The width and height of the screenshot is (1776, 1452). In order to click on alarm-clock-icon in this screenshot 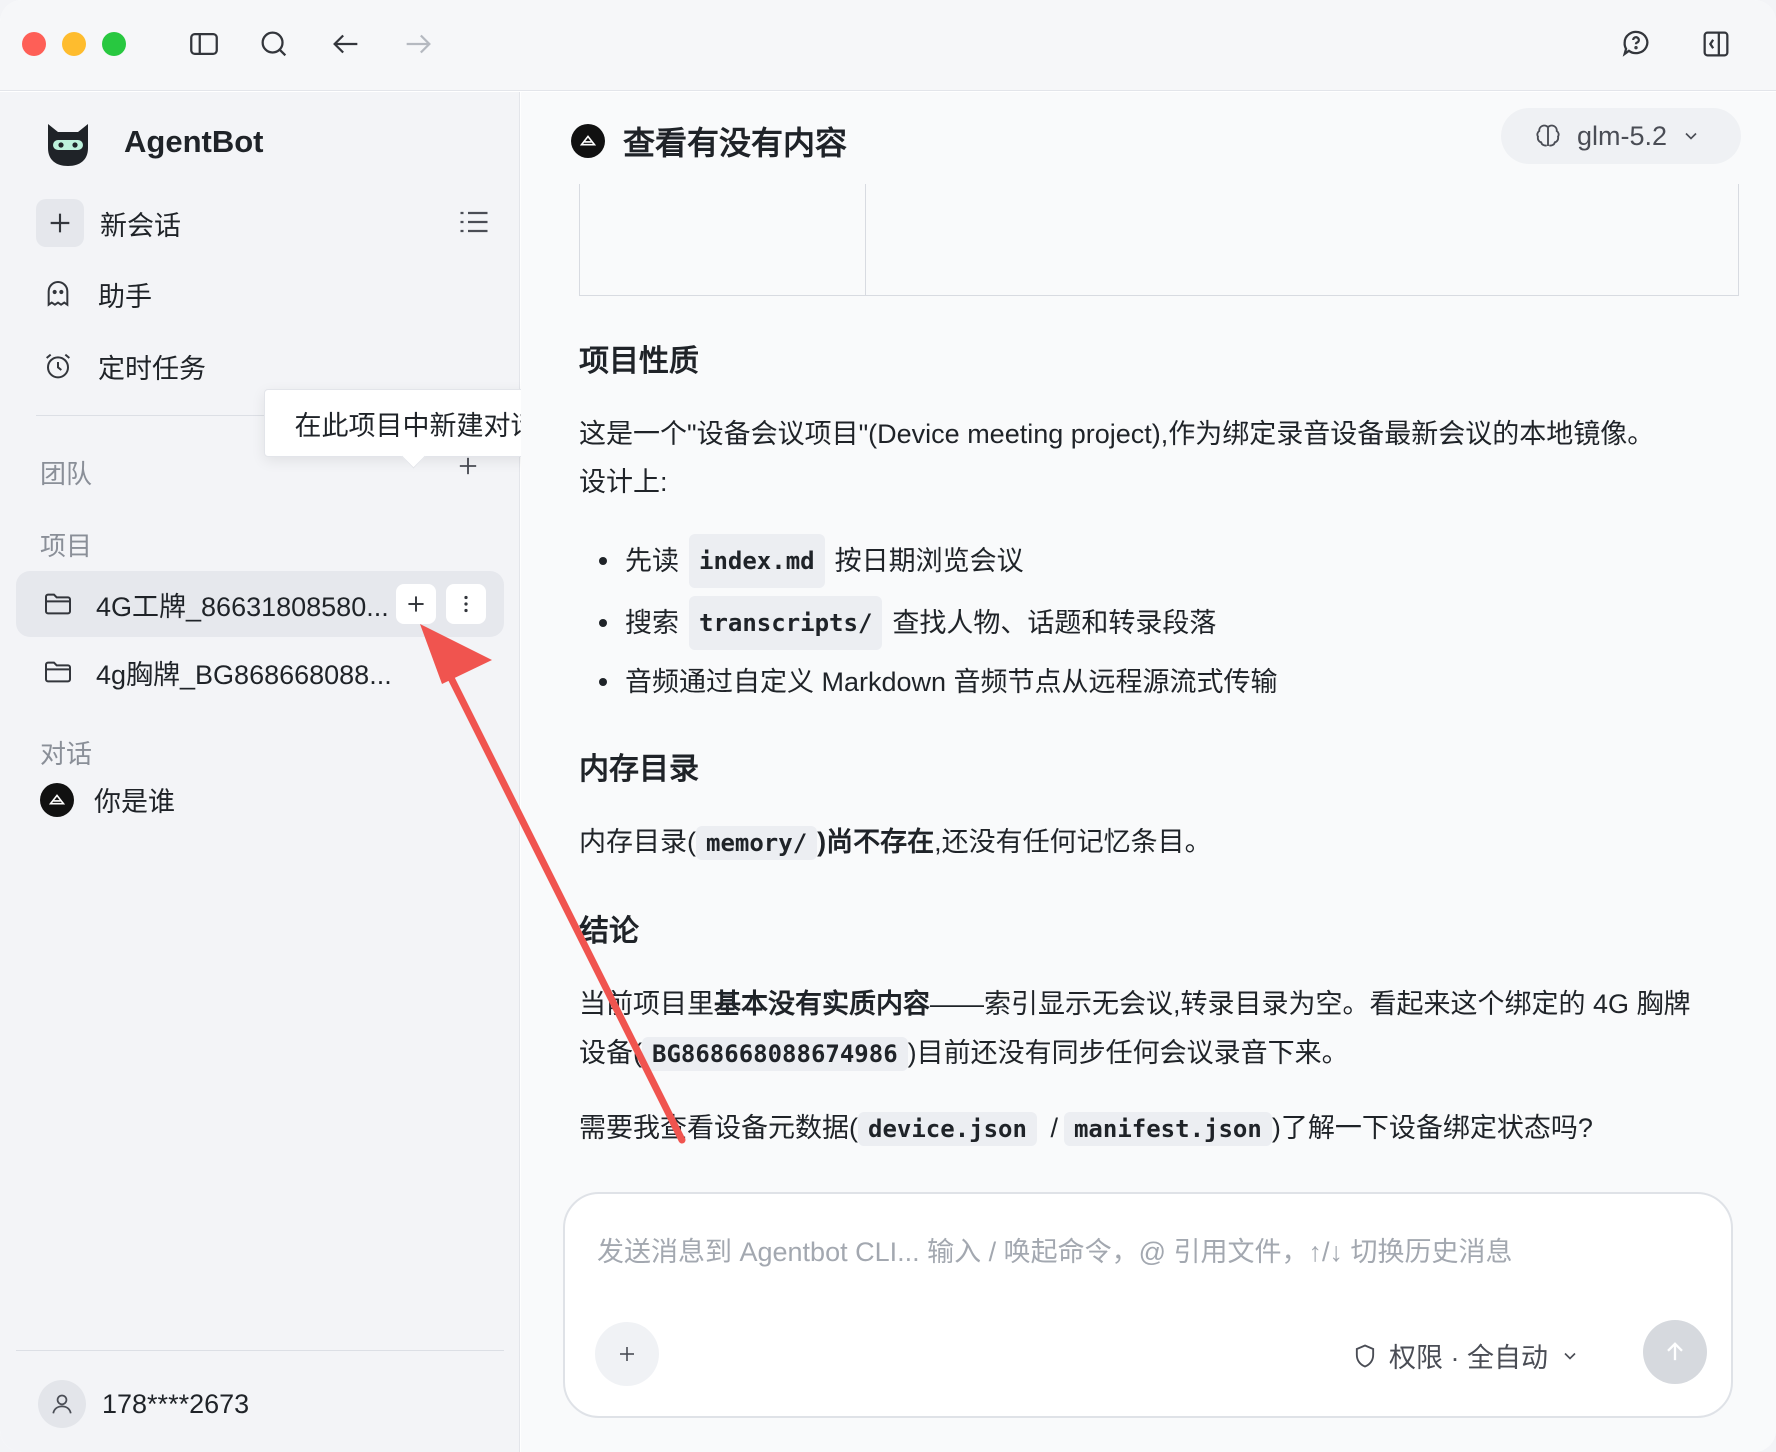, I will do `click(58, 366)`.